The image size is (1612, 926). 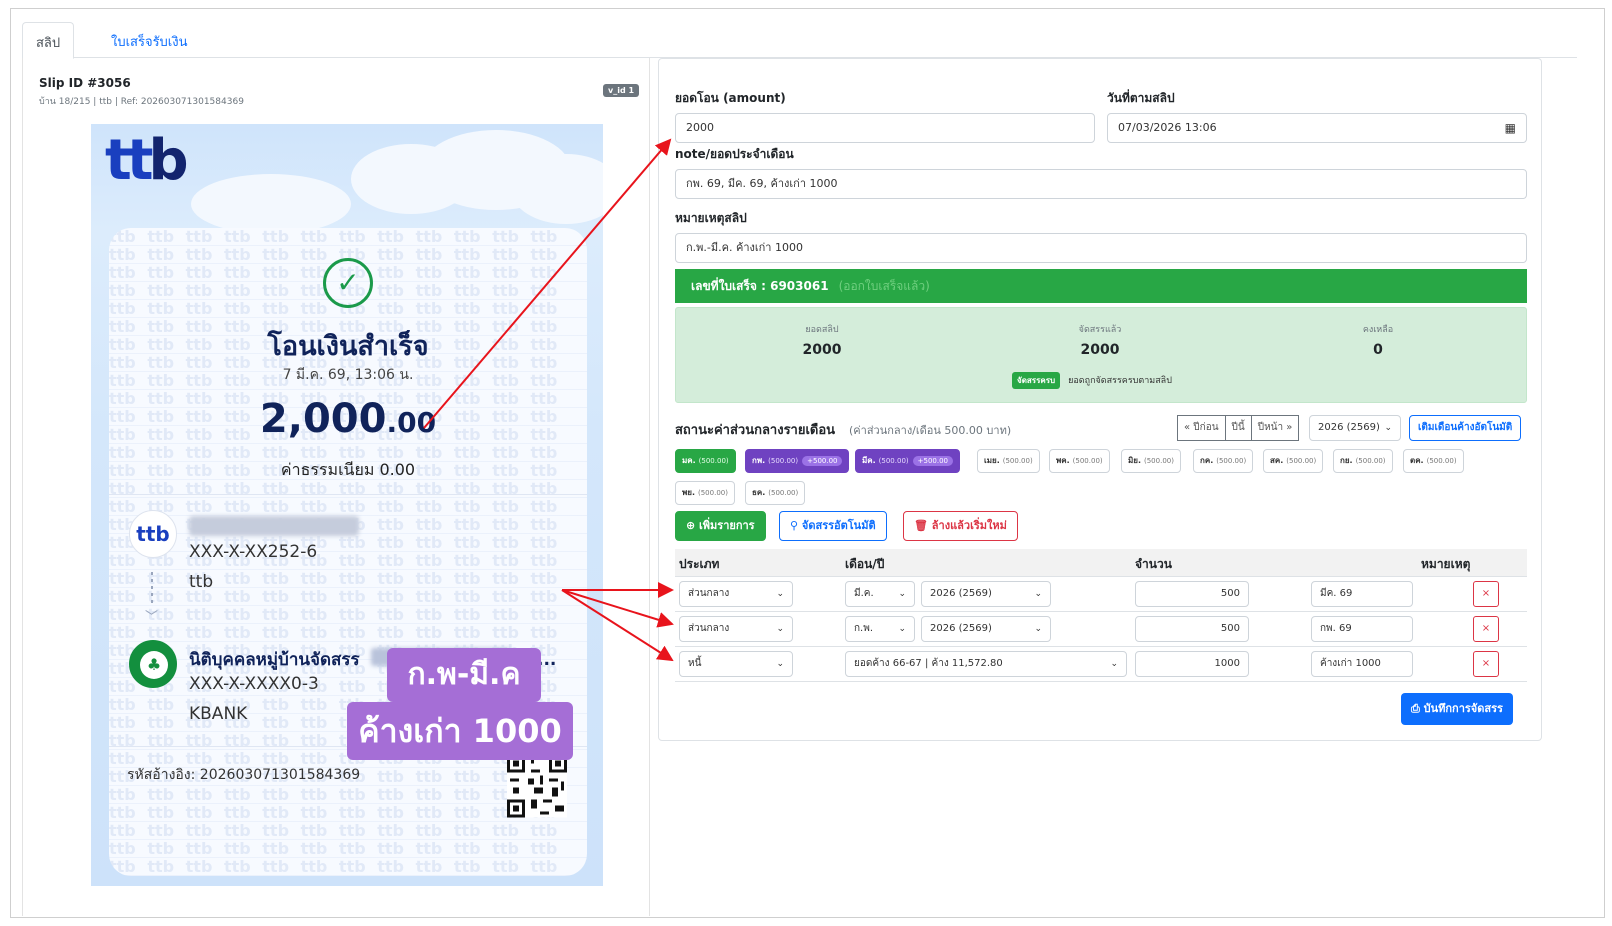 What do you see at coordinates (464, 675) in the screenshot?
I see `annotation-months-label: ก.พ-มี.ค` at bounding box center [464, 675].